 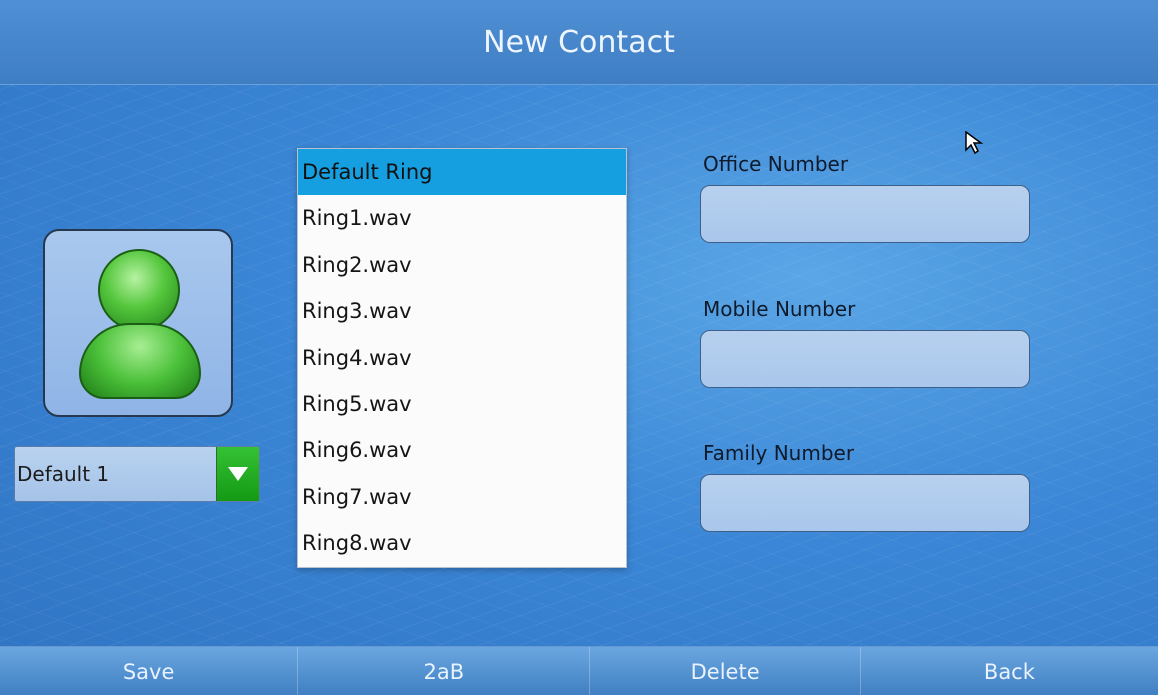 I want to click on office-number-input, so click(x=865, y=214).